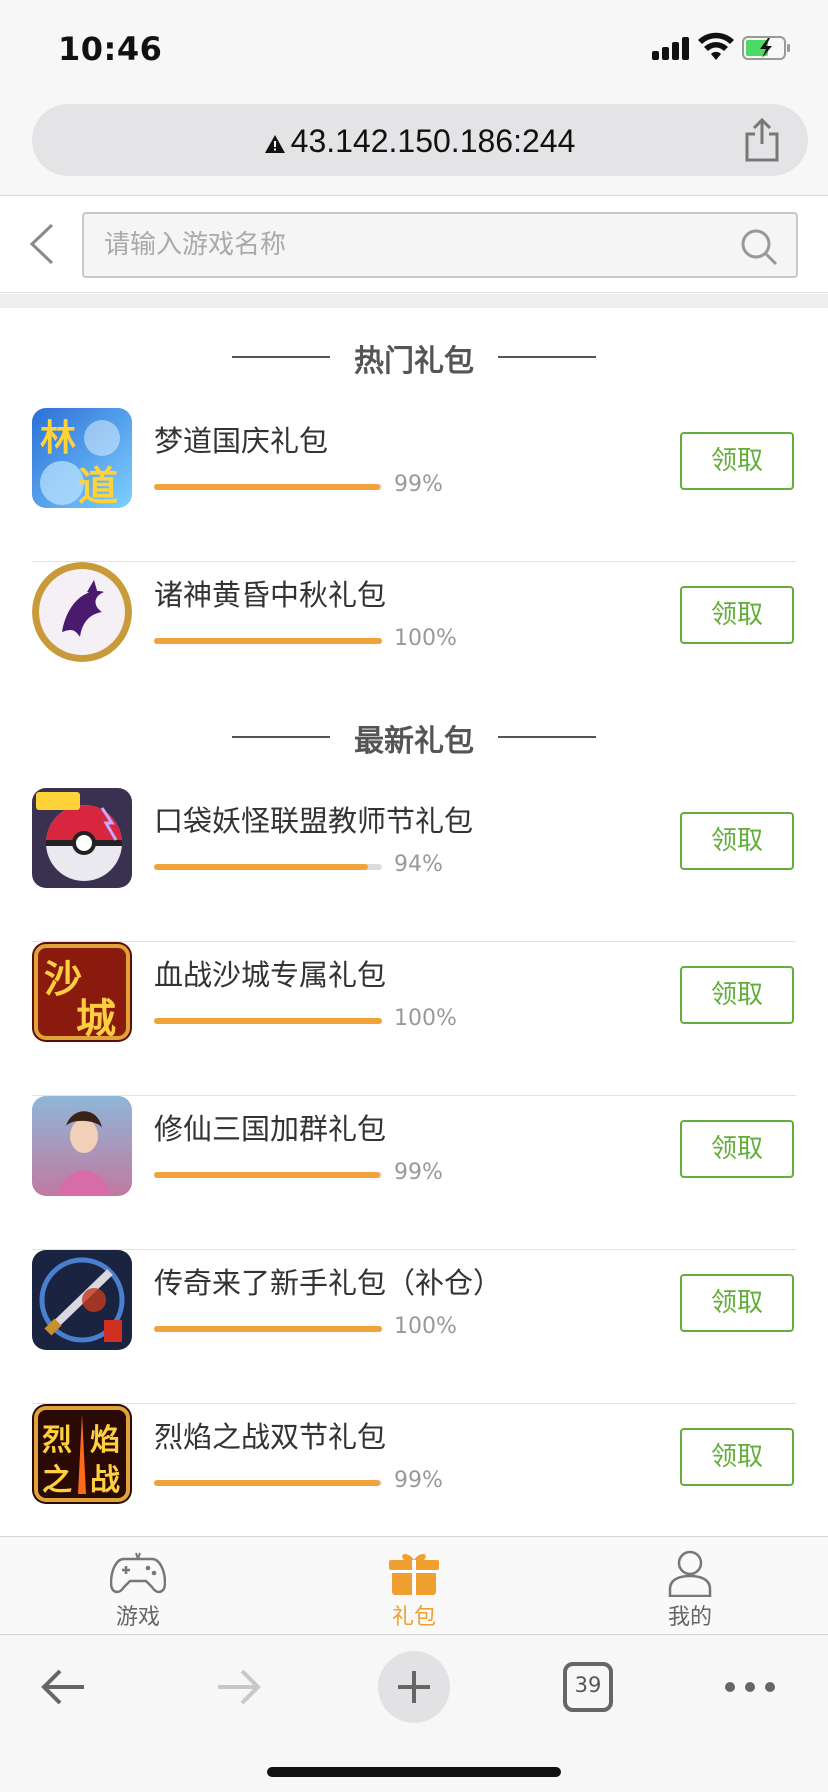 This screenshot has width=828, height=1792. I want to click on svg-text: 战, so click(105, 1480).